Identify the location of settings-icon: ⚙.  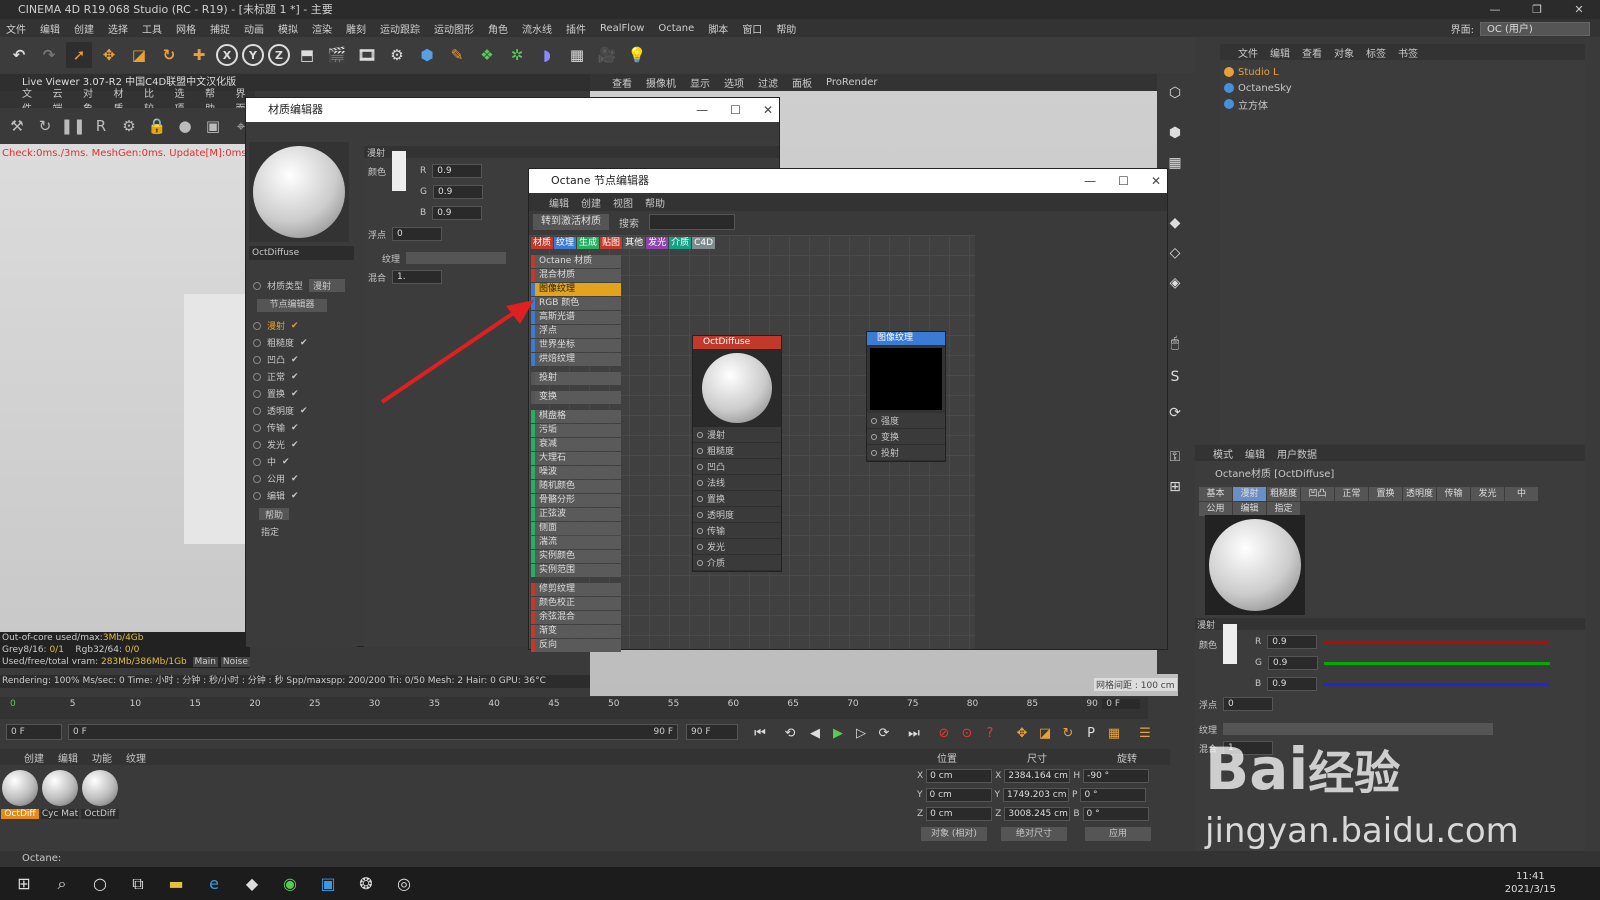
(129, 126).